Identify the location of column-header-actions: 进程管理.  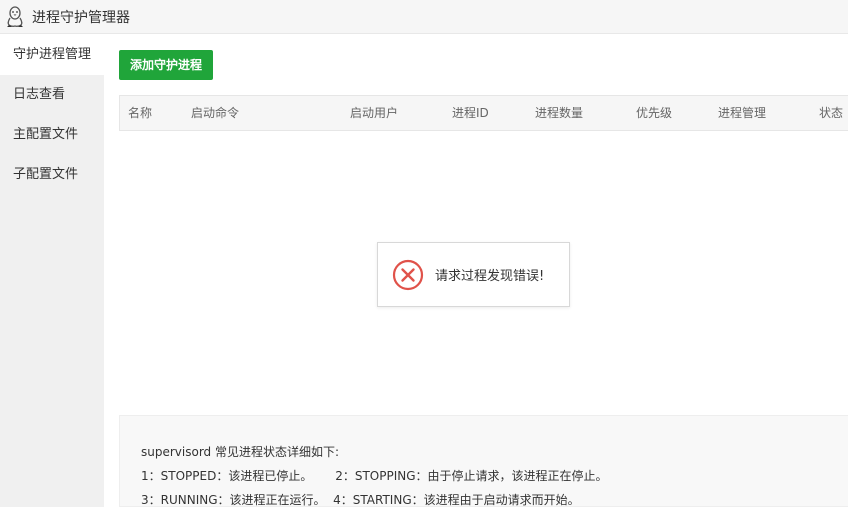
(742, 113).